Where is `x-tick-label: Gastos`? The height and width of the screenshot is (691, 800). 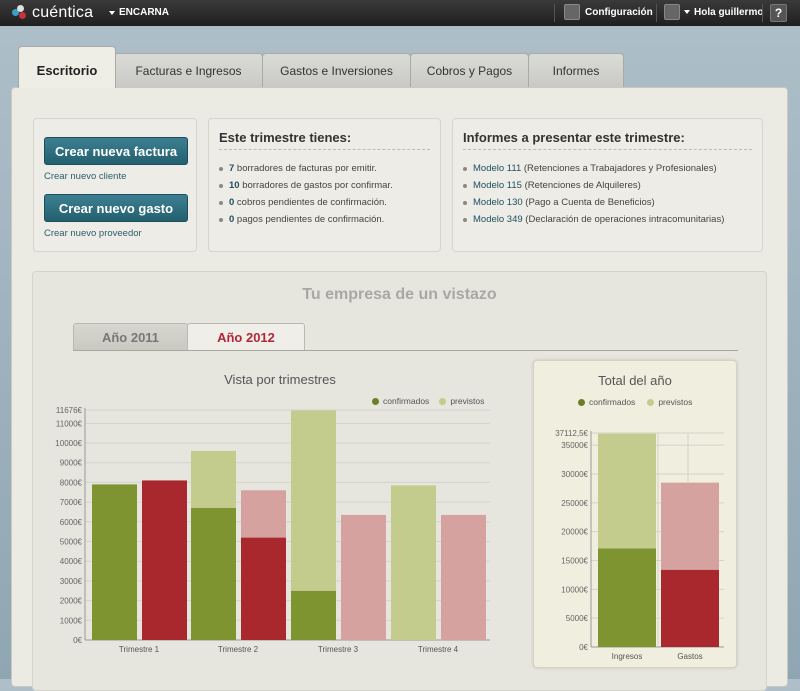
x-tick-label: Gastos is located at coordinates (689, 656).